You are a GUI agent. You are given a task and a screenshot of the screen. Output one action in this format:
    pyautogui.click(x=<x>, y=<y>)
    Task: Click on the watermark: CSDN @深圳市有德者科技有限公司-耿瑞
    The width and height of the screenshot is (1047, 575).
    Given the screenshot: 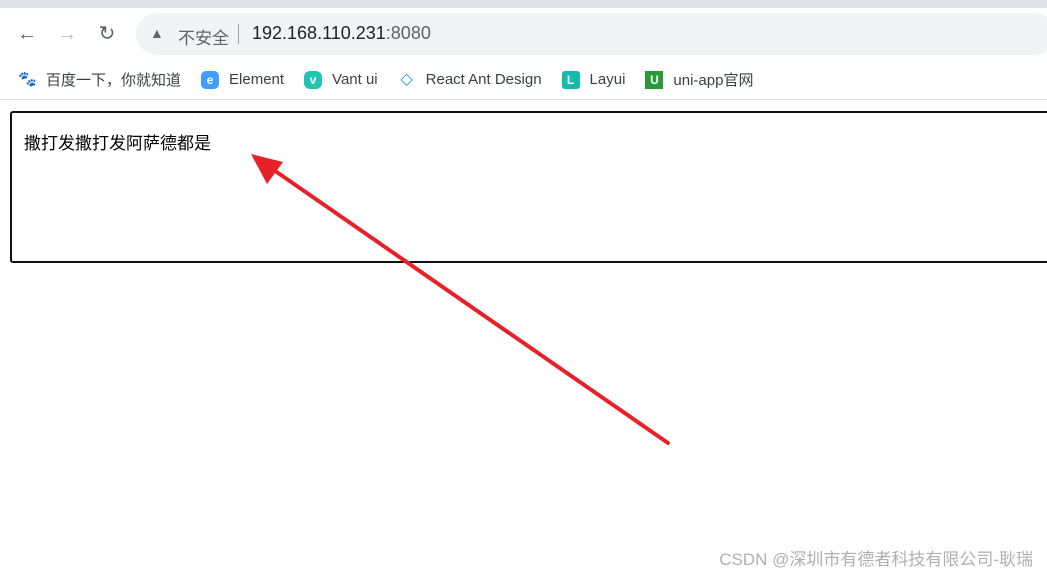 What is the action you would take?
    pyautogui.click(x=876, y=559)
    